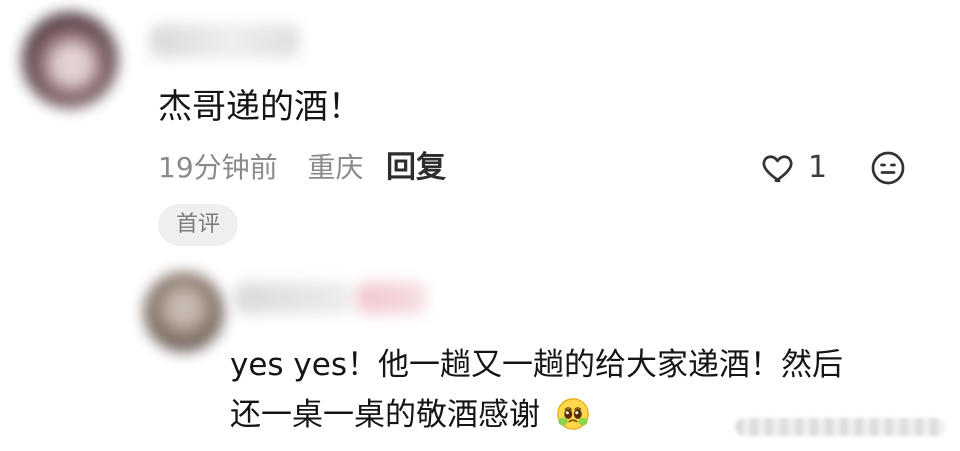 The height and width of the screenshot is (451, 960). I want to click on reply-username-blurred, so click(294, 298).